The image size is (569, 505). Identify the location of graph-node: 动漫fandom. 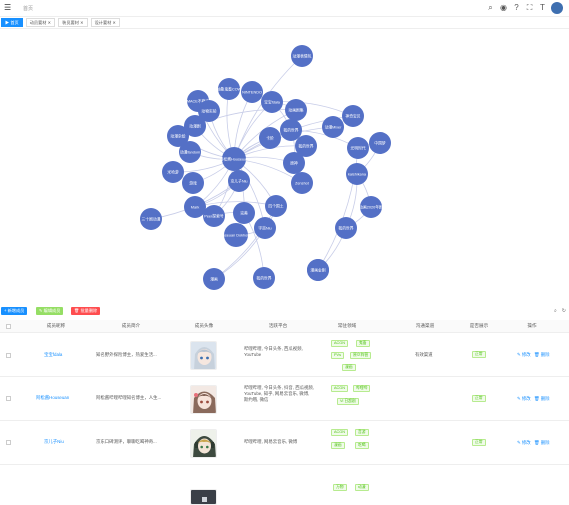
(190, 152).